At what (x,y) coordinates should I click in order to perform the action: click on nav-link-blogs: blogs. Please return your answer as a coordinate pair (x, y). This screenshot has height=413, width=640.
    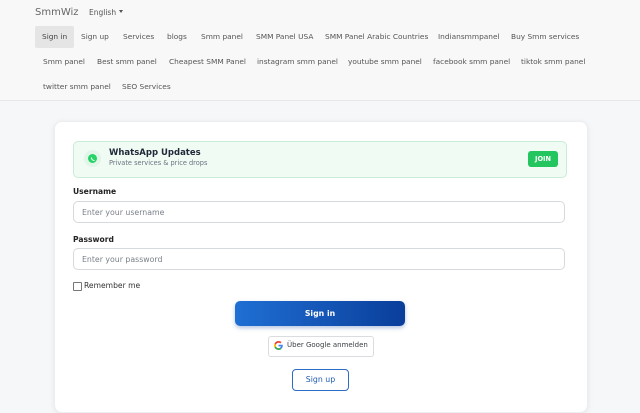
    Looking at the image, I should click on (177, 37).